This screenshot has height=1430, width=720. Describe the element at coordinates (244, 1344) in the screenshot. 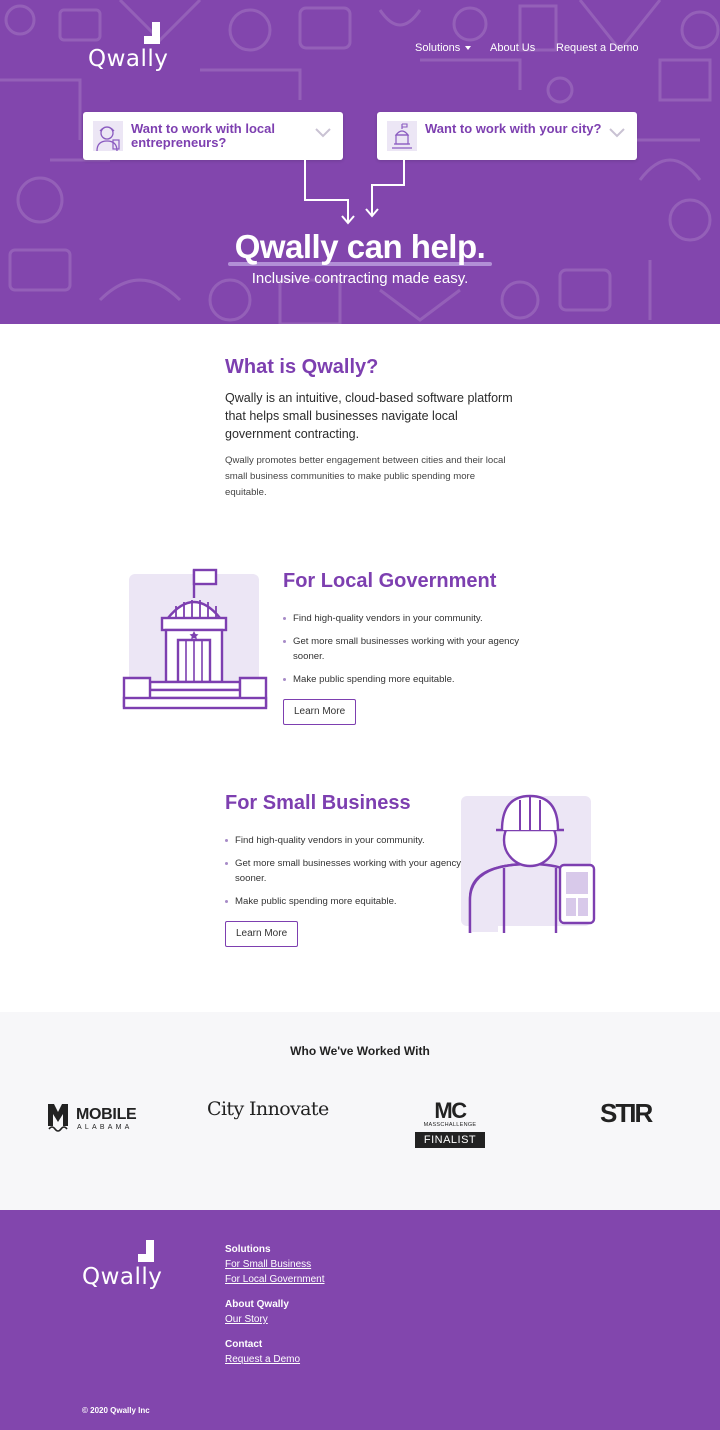

I see `footer-contact-heading: Contact` at that location.